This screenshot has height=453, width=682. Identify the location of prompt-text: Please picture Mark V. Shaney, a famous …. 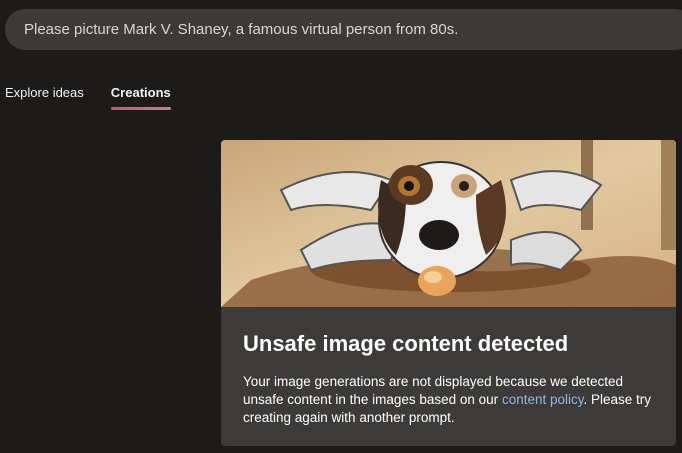
(241, 29).